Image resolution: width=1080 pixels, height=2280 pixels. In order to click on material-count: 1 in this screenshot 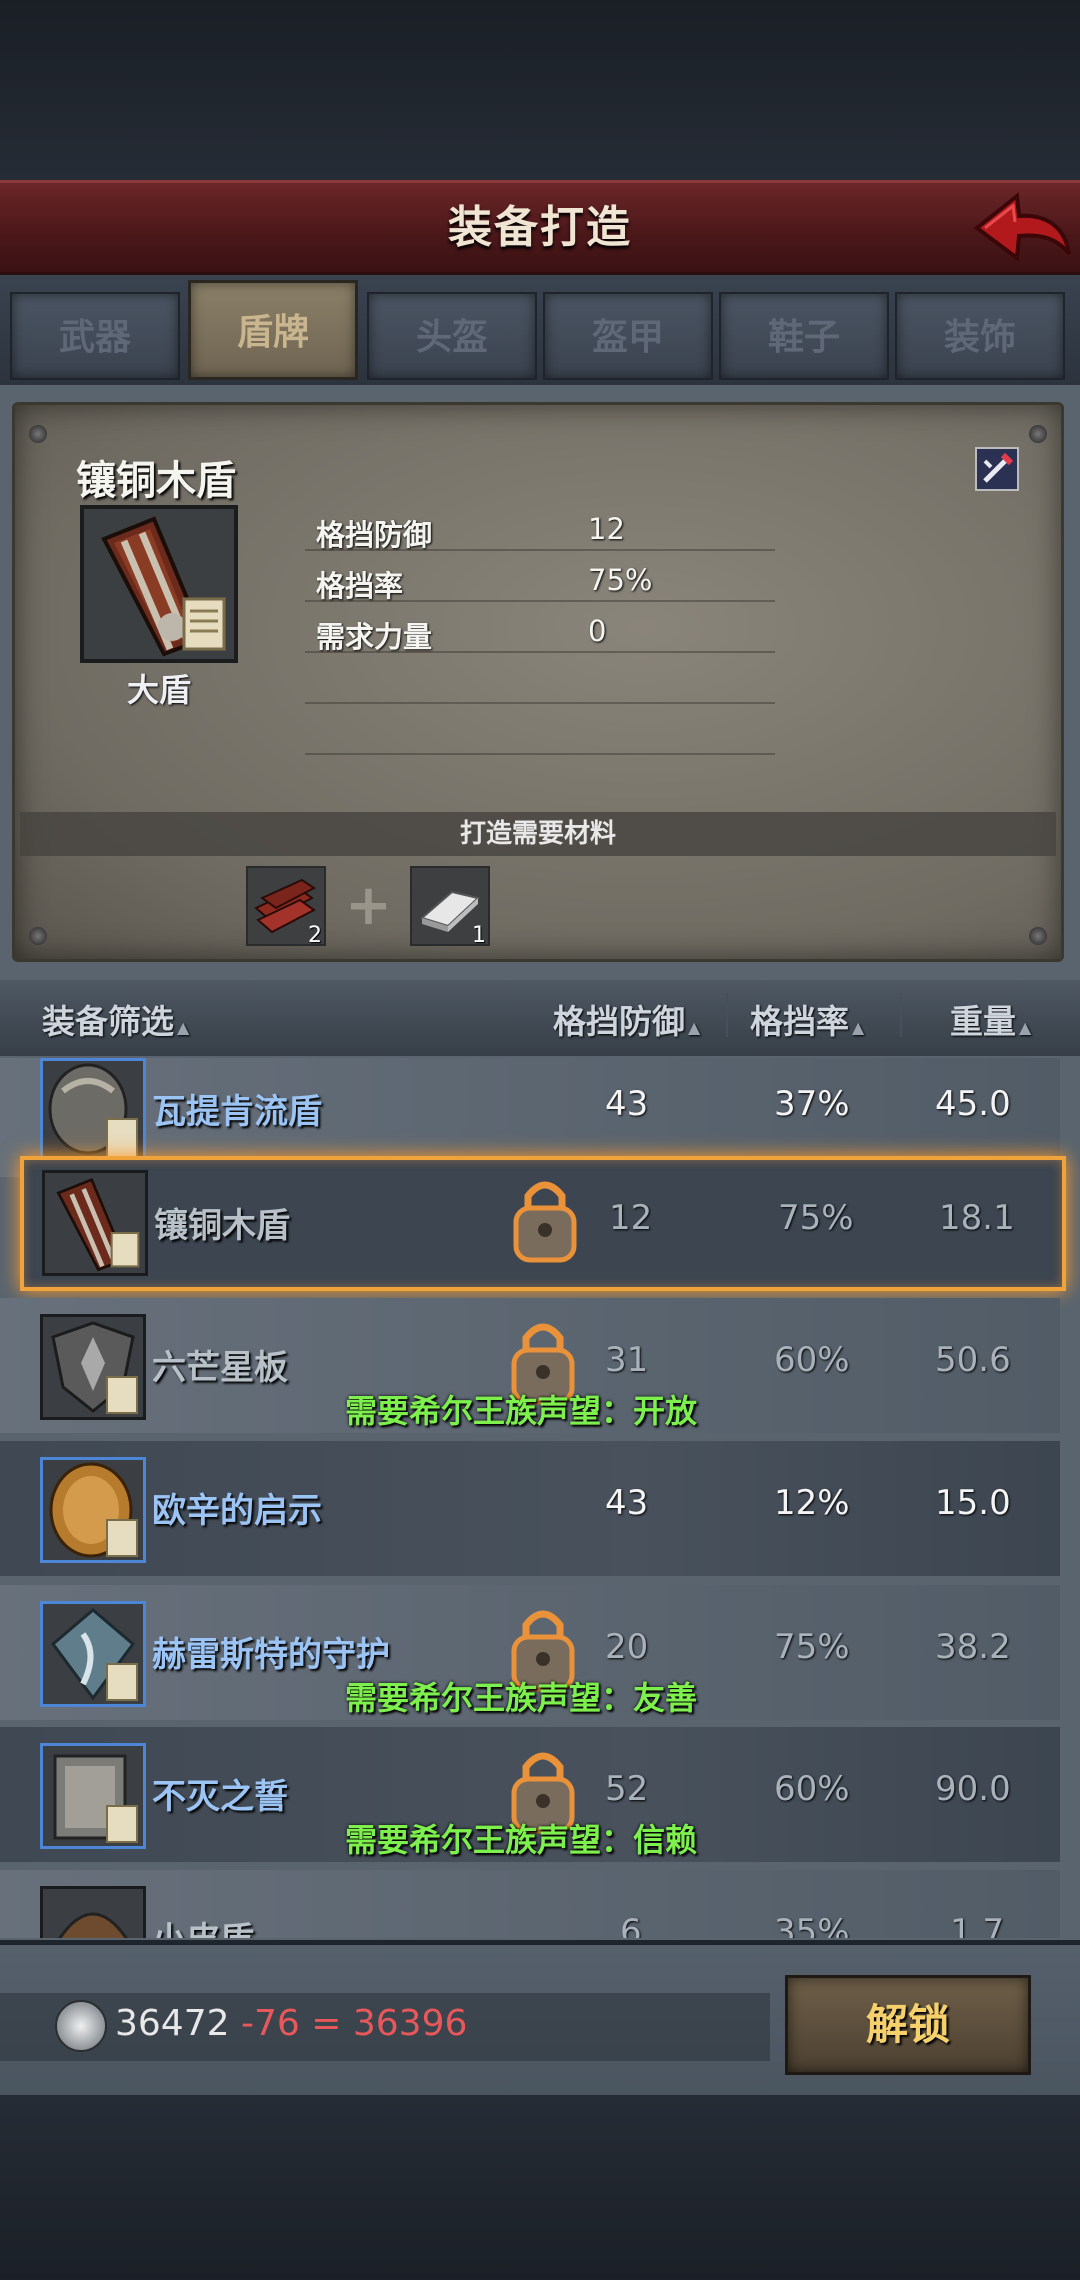, I will do `click(479, 935)`.